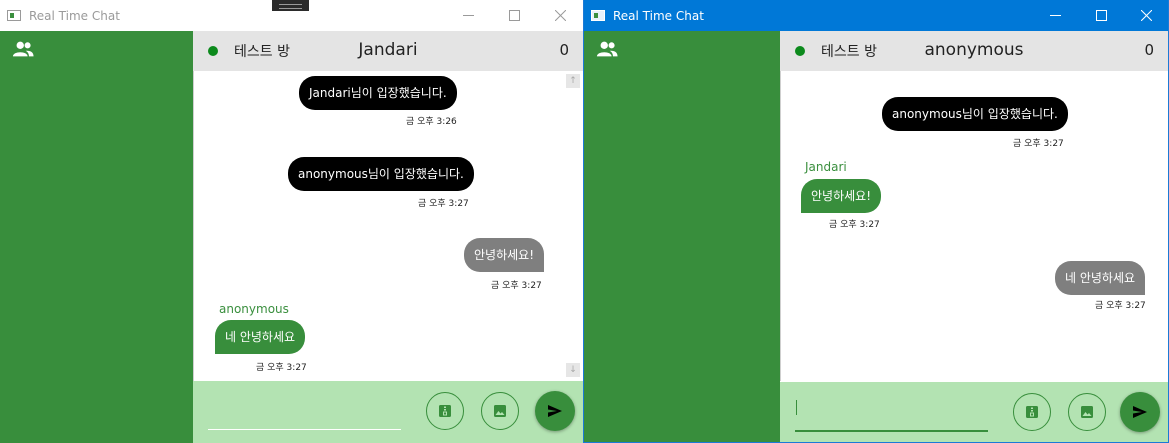 The height and width of the screenshot is (443, 1169). Describe the element at coordinates (826, 167) in the screenshot. I see `sender-name: Jandari` at that location.